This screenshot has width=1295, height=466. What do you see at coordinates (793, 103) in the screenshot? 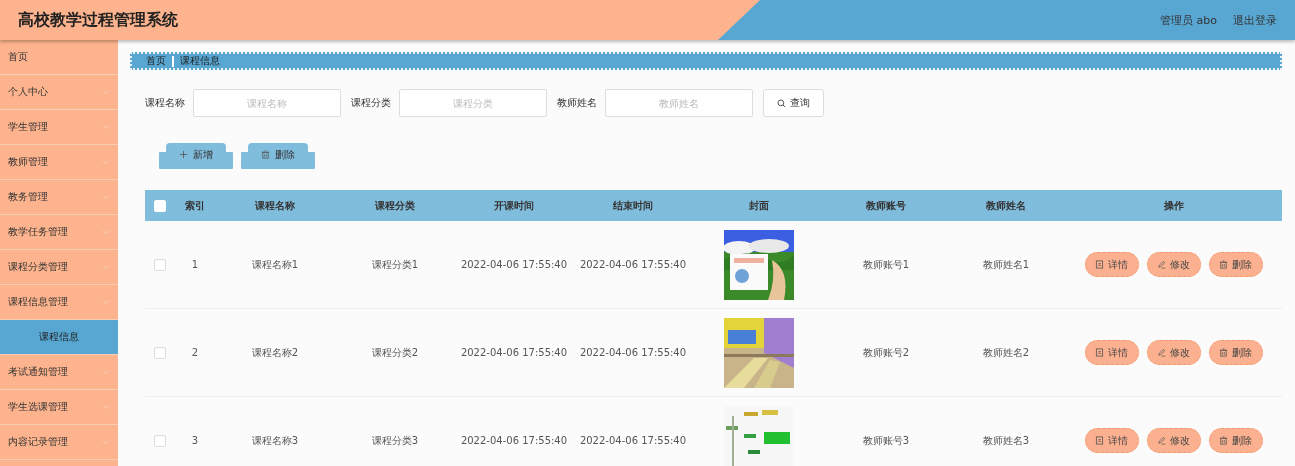
I see `search-button: 查询` at bounding box center [793, 103].